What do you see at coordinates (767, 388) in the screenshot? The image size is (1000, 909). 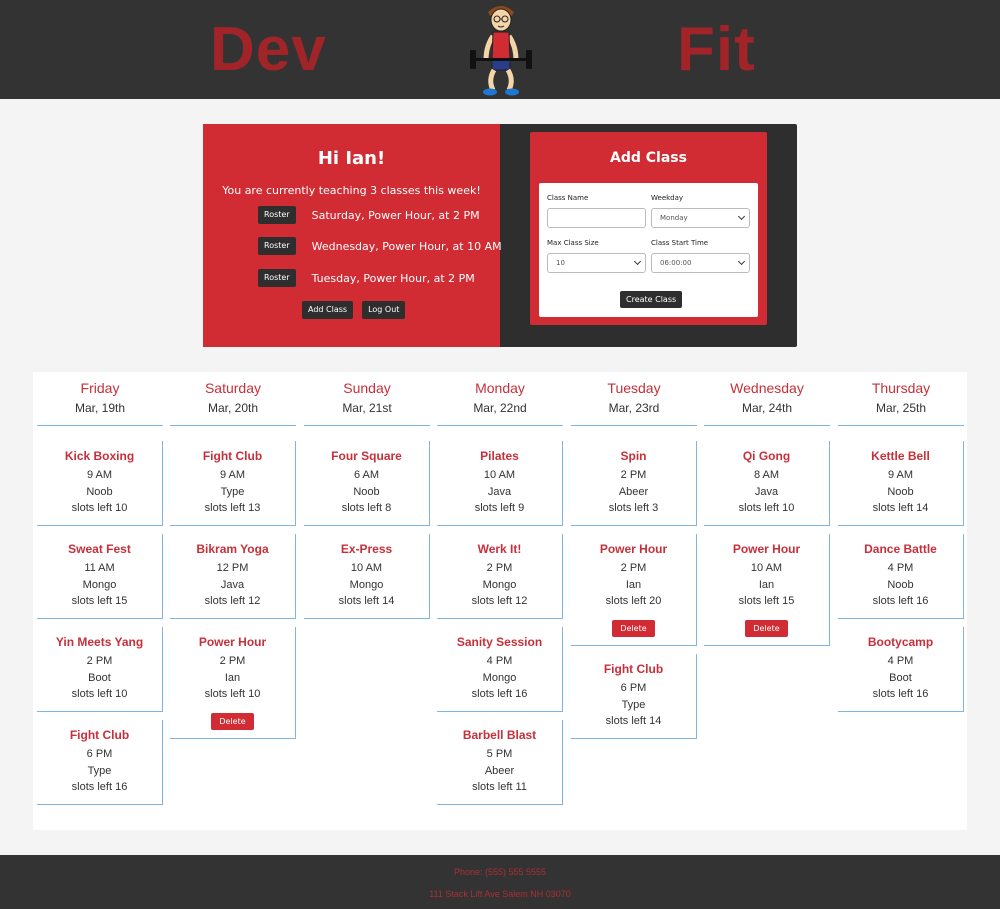 I see `day-name: Wednesday` at bounding box center [767, 388].